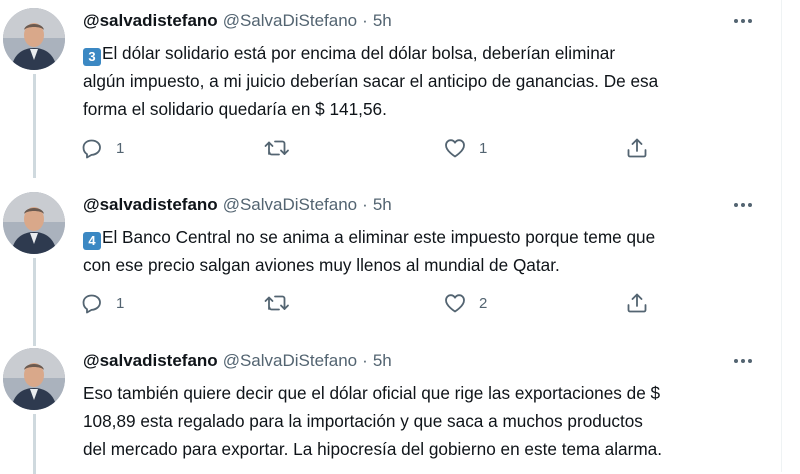 This screenshot has width=800, height=474. What do you see at coordinates (92, 241) in the screenshot?
I see `keycap-4-emoji: 4` at bounding box center [92, 241].